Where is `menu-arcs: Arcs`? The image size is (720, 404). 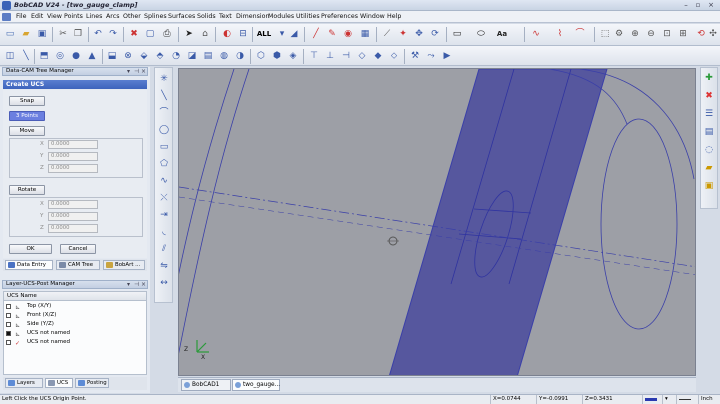
menu-arcs: Arcs is located at coordinates (113, 16).